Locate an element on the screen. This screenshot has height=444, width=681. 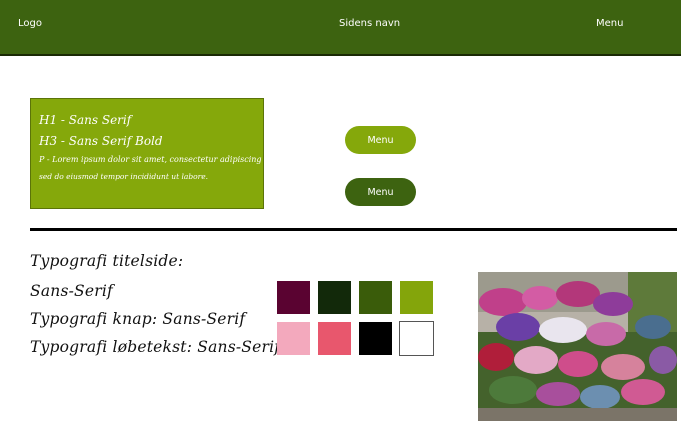
menu-link: Menu is located at coordinates (609, 23).